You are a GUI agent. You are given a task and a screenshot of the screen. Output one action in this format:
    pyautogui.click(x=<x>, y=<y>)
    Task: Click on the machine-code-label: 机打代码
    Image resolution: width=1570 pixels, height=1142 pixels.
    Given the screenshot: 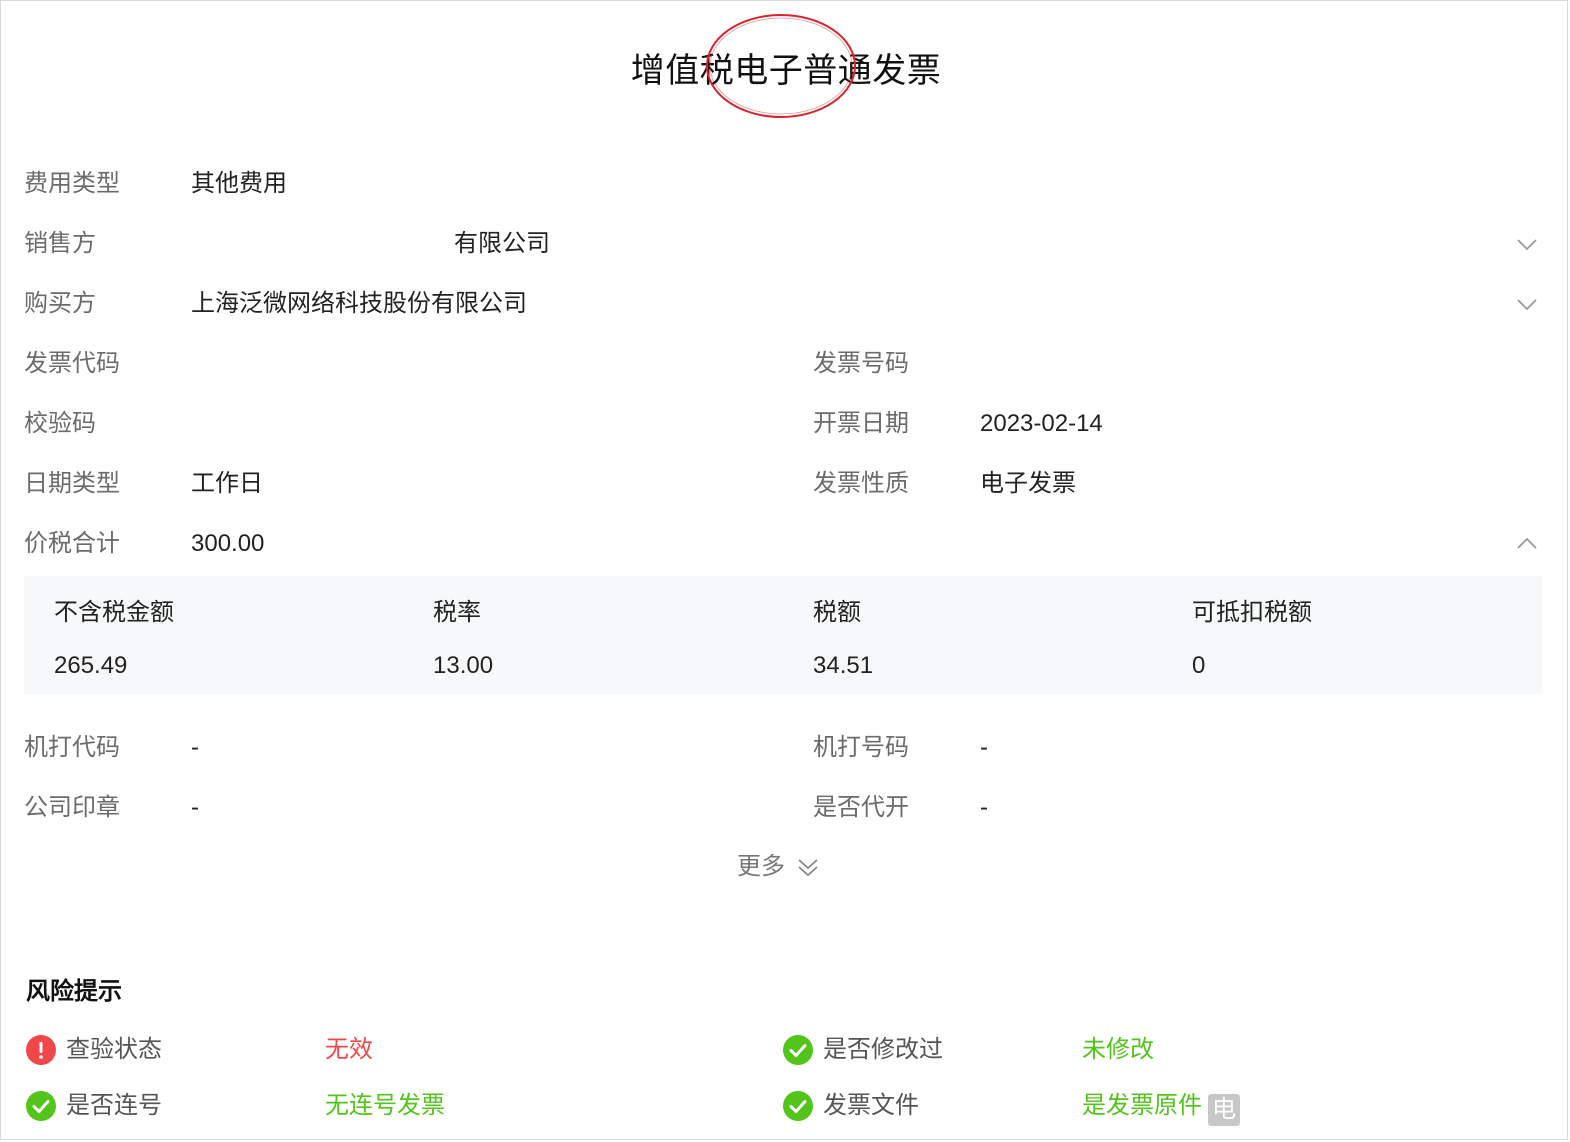 What is the action you would take?
    pyautogui.click(x=72, y=747)
    